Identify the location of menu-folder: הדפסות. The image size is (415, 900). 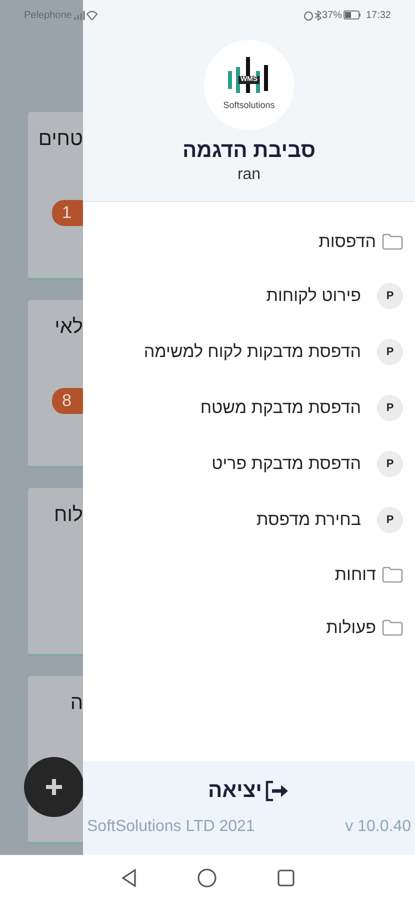
(249, 241).